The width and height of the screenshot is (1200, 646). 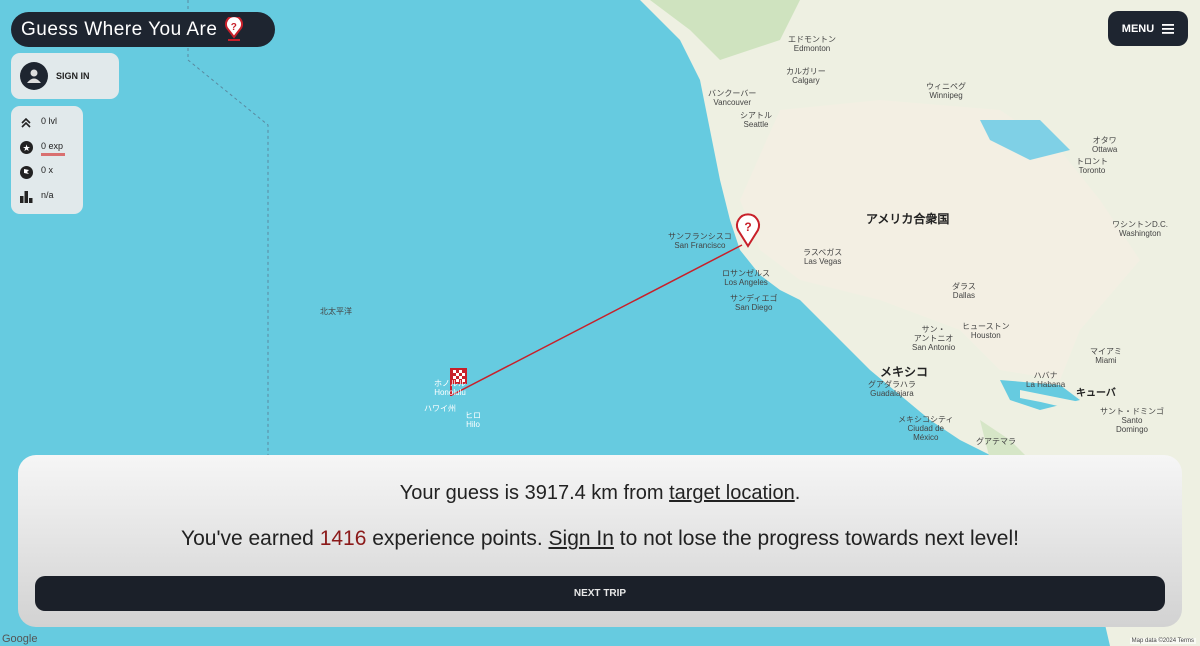 I want to click on map-label: サンディエゴ San Diego, so click(x=754, y=303).